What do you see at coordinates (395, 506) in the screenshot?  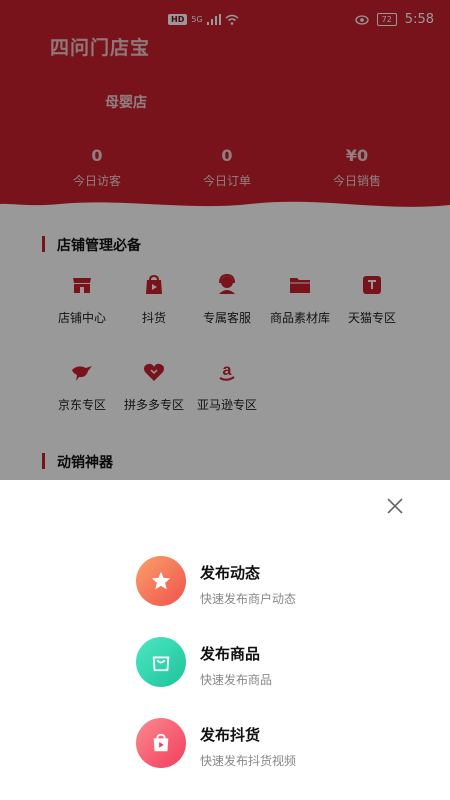 I see `close-icon` at bounding box center [395, 506].